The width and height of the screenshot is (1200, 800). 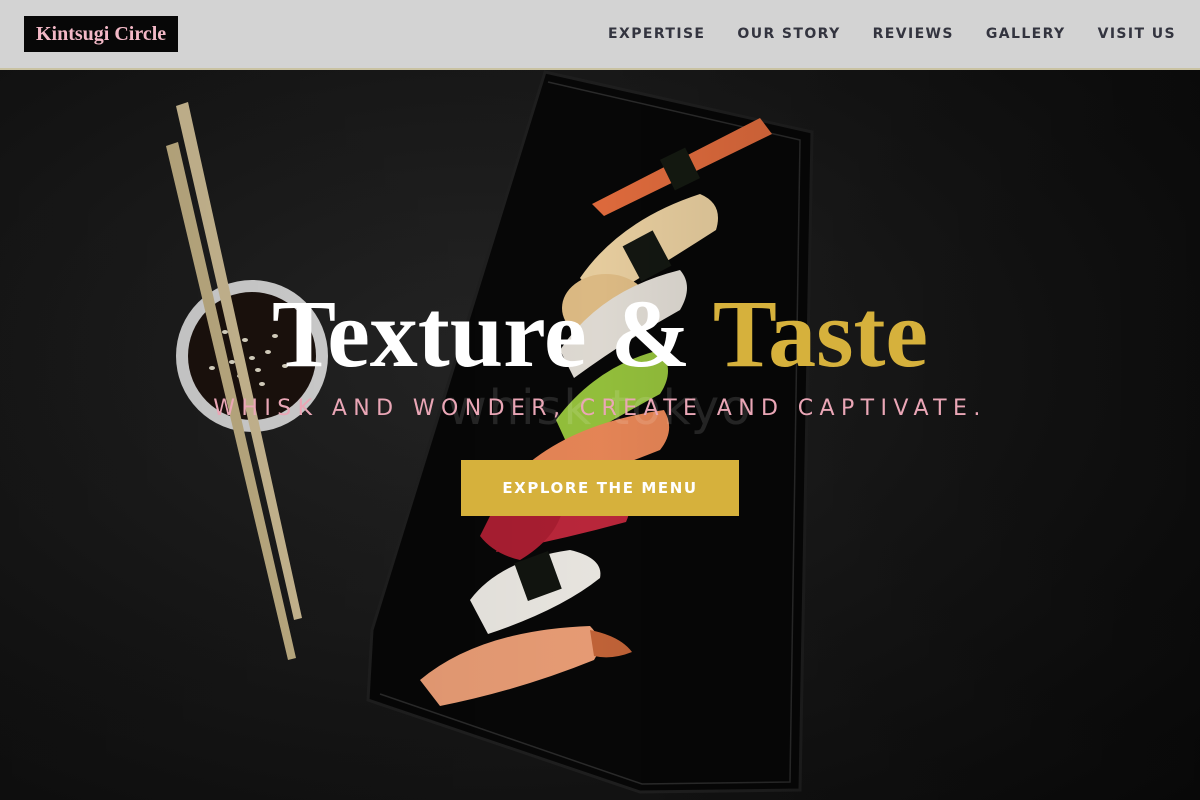 What do you see at coordinates (788, 34) in the screenshot?
I see `nav-link-our-story: OUR STORY` at bounding box center [788, 34].